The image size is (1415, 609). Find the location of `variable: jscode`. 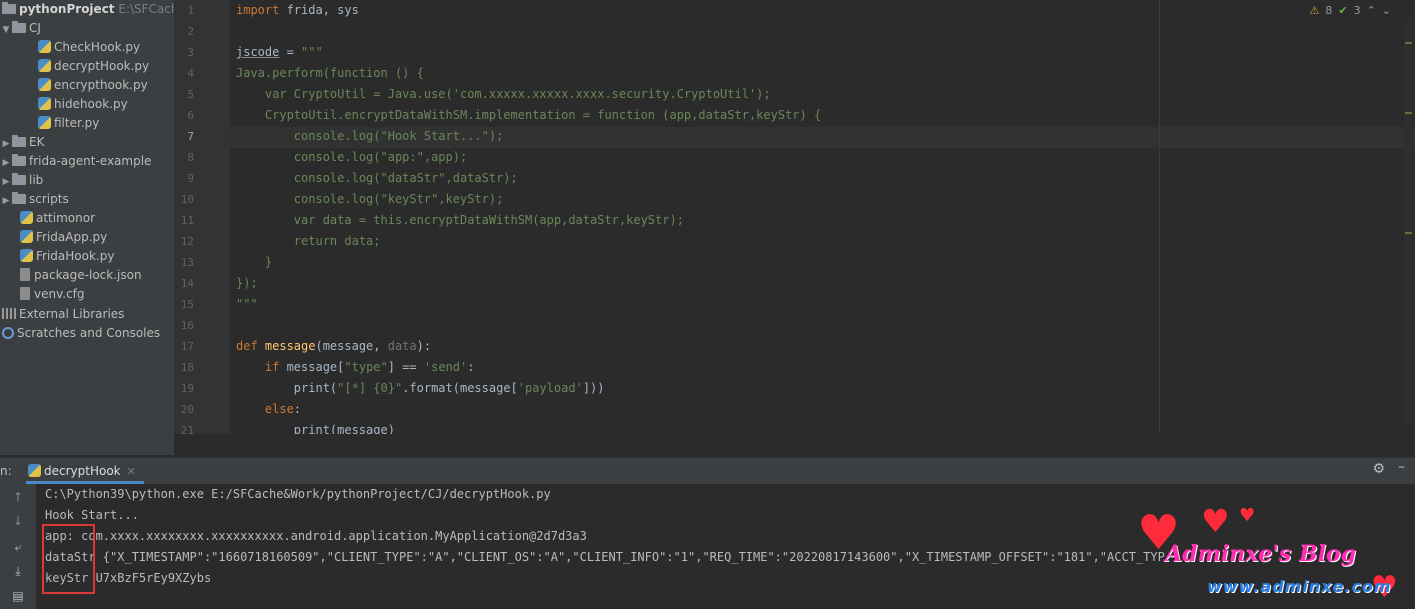

variable: jscode is located at coordinates (258, 52).